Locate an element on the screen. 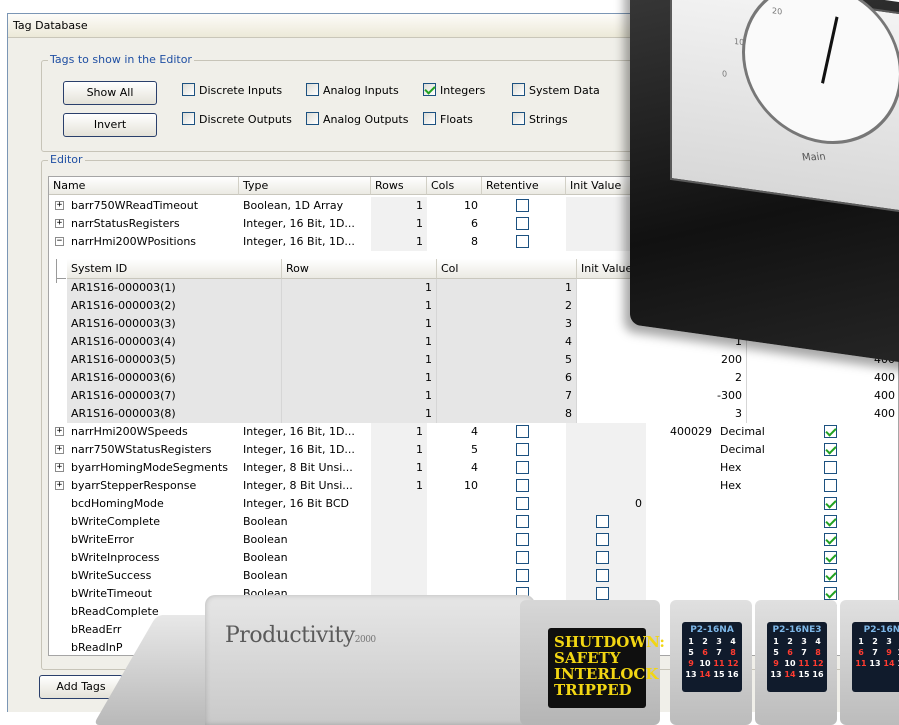 The height and width of the screenshot is (725, 899). sub-col-cell: 4 is located at coordinates (507, 342).